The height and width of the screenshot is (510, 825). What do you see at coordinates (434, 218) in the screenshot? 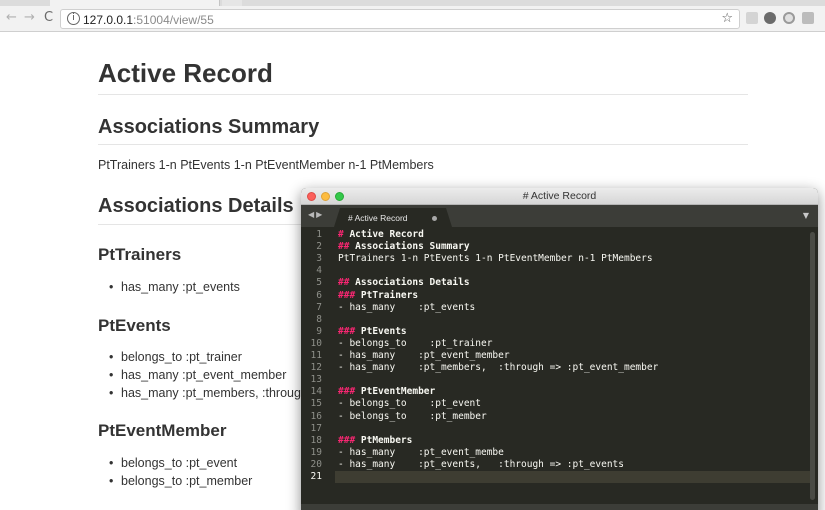
I see `unsaved-dot-icon` at bounding box center [434, 218].